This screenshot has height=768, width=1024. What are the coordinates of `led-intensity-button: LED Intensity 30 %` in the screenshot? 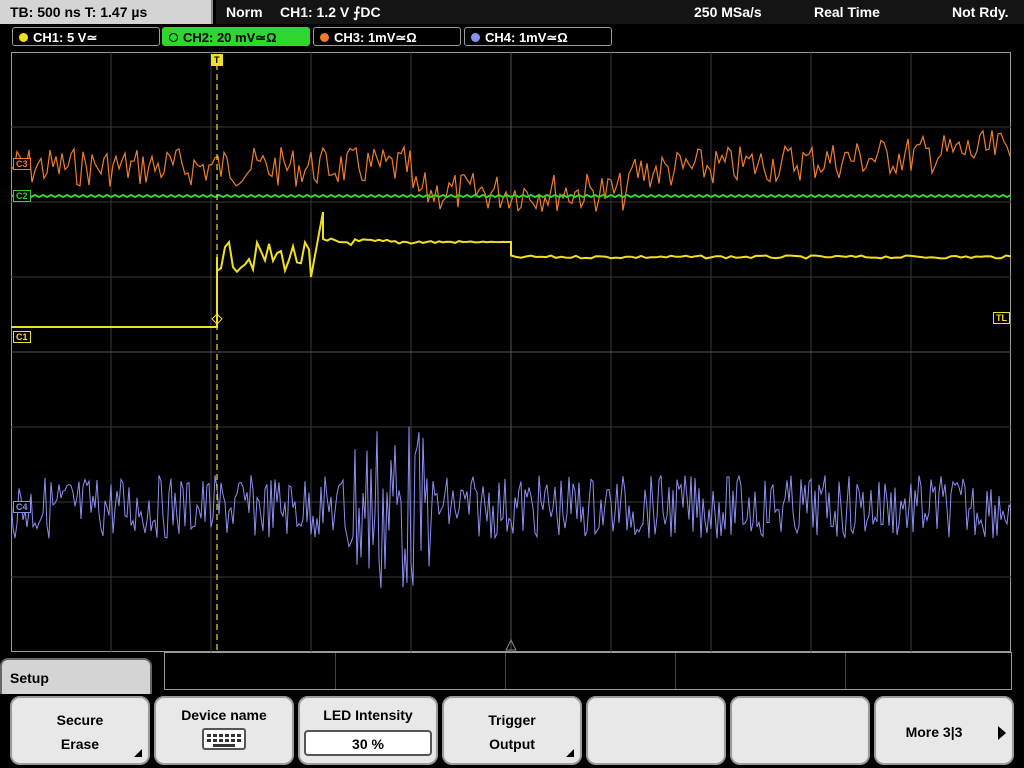 It's located at (368, 730).